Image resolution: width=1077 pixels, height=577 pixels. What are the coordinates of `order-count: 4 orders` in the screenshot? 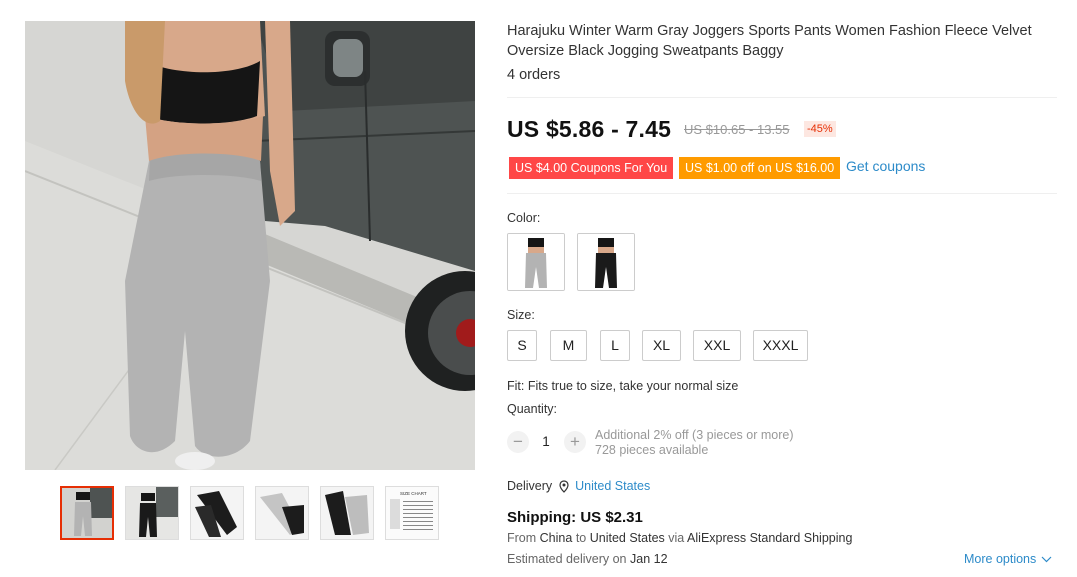 It's located at (534, 75).